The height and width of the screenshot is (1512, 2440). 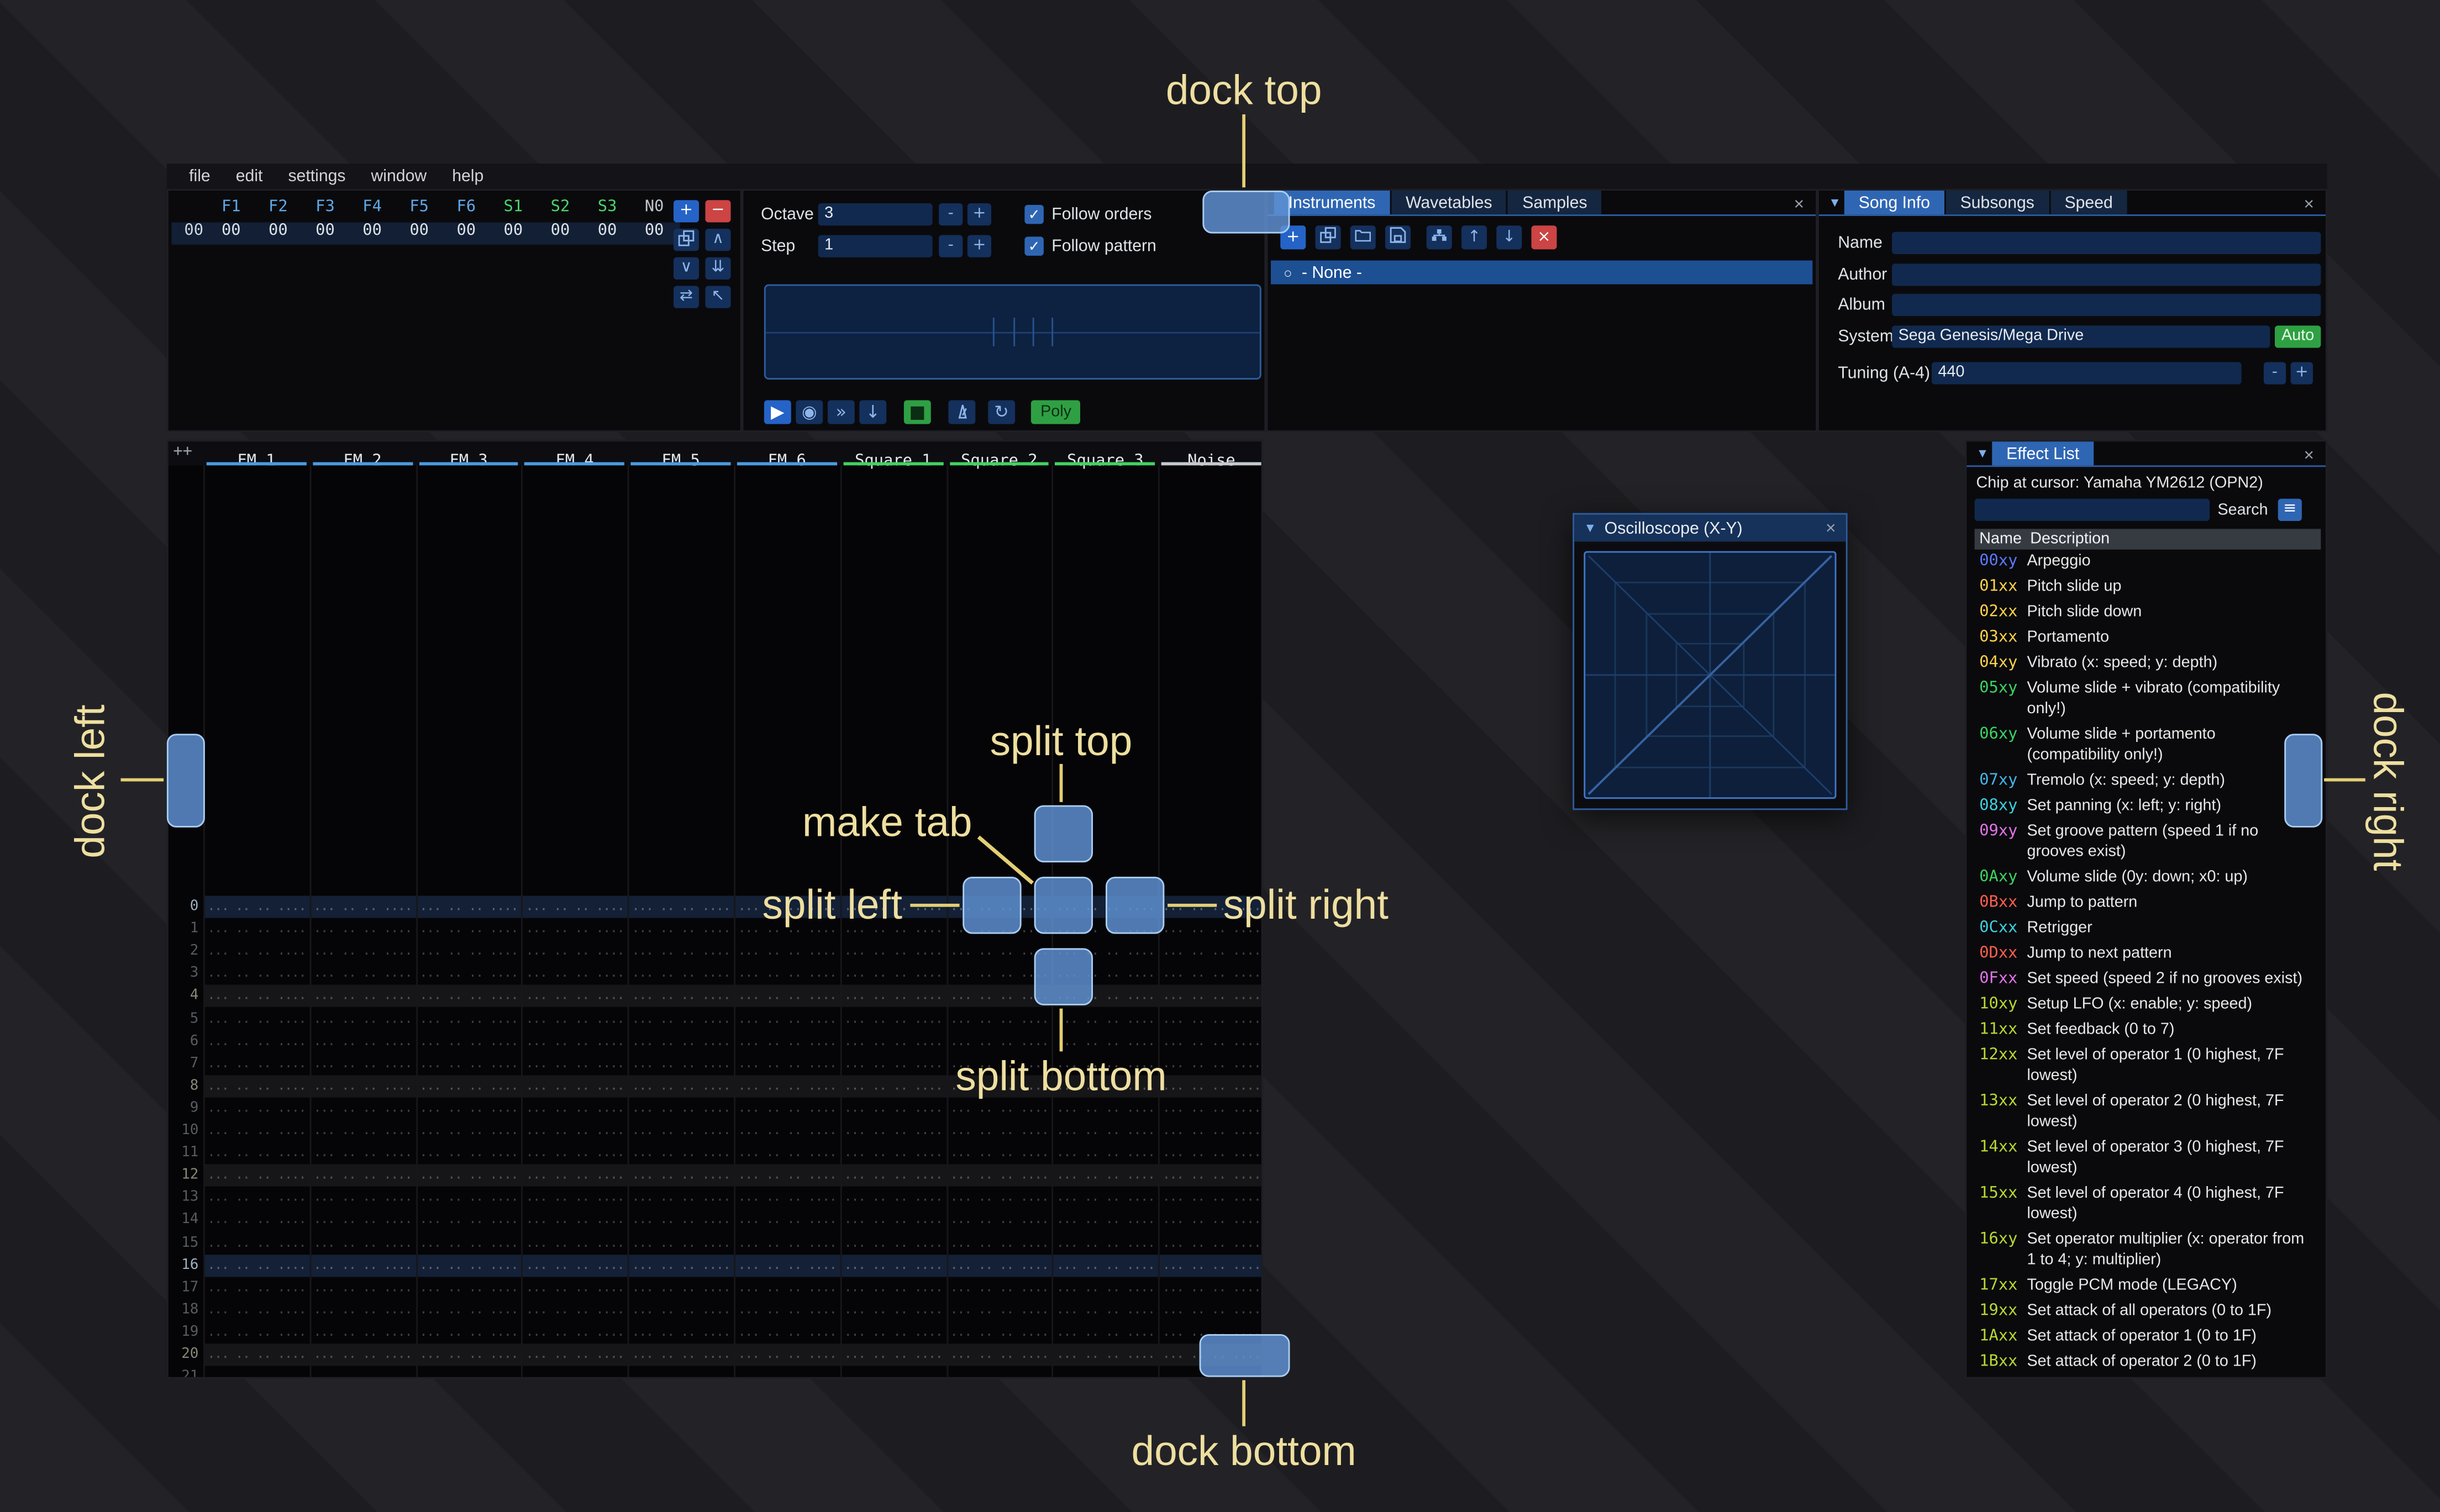 I want to click on duplicate-instrument-button, so click(x=1328, y=237).